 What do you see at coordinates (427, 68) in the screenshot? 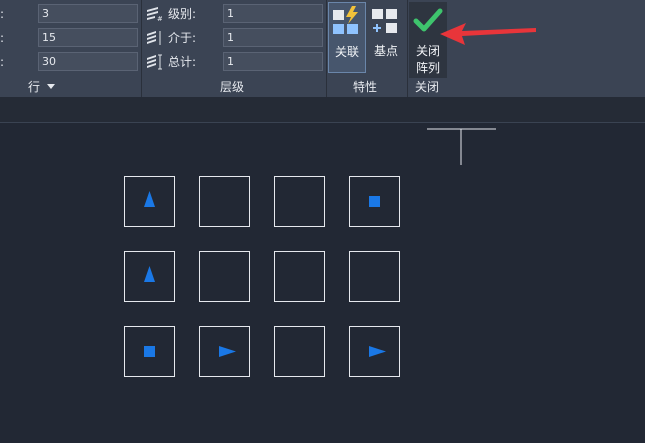
I see `close-array-label-line2: 阵列` at bounding box center [427, 68].